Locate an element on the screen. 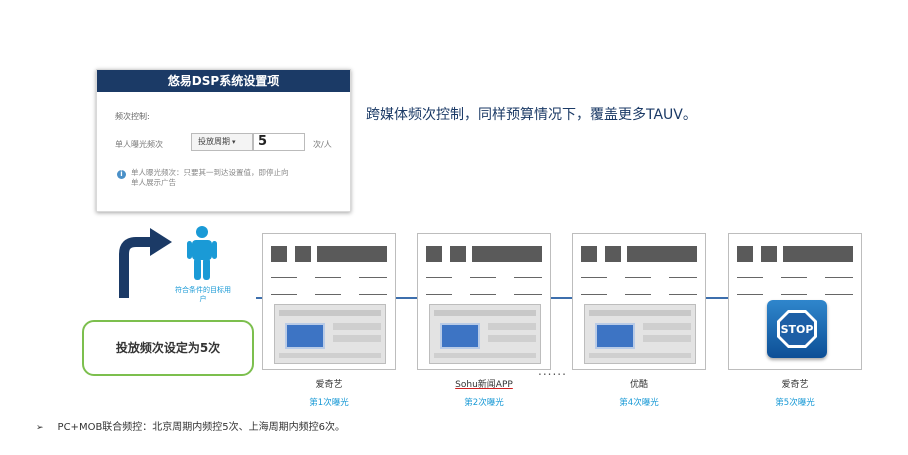 The image size is (908, 455). card-4-impression: 第5次曝光 is located at coordinates (795, 403).